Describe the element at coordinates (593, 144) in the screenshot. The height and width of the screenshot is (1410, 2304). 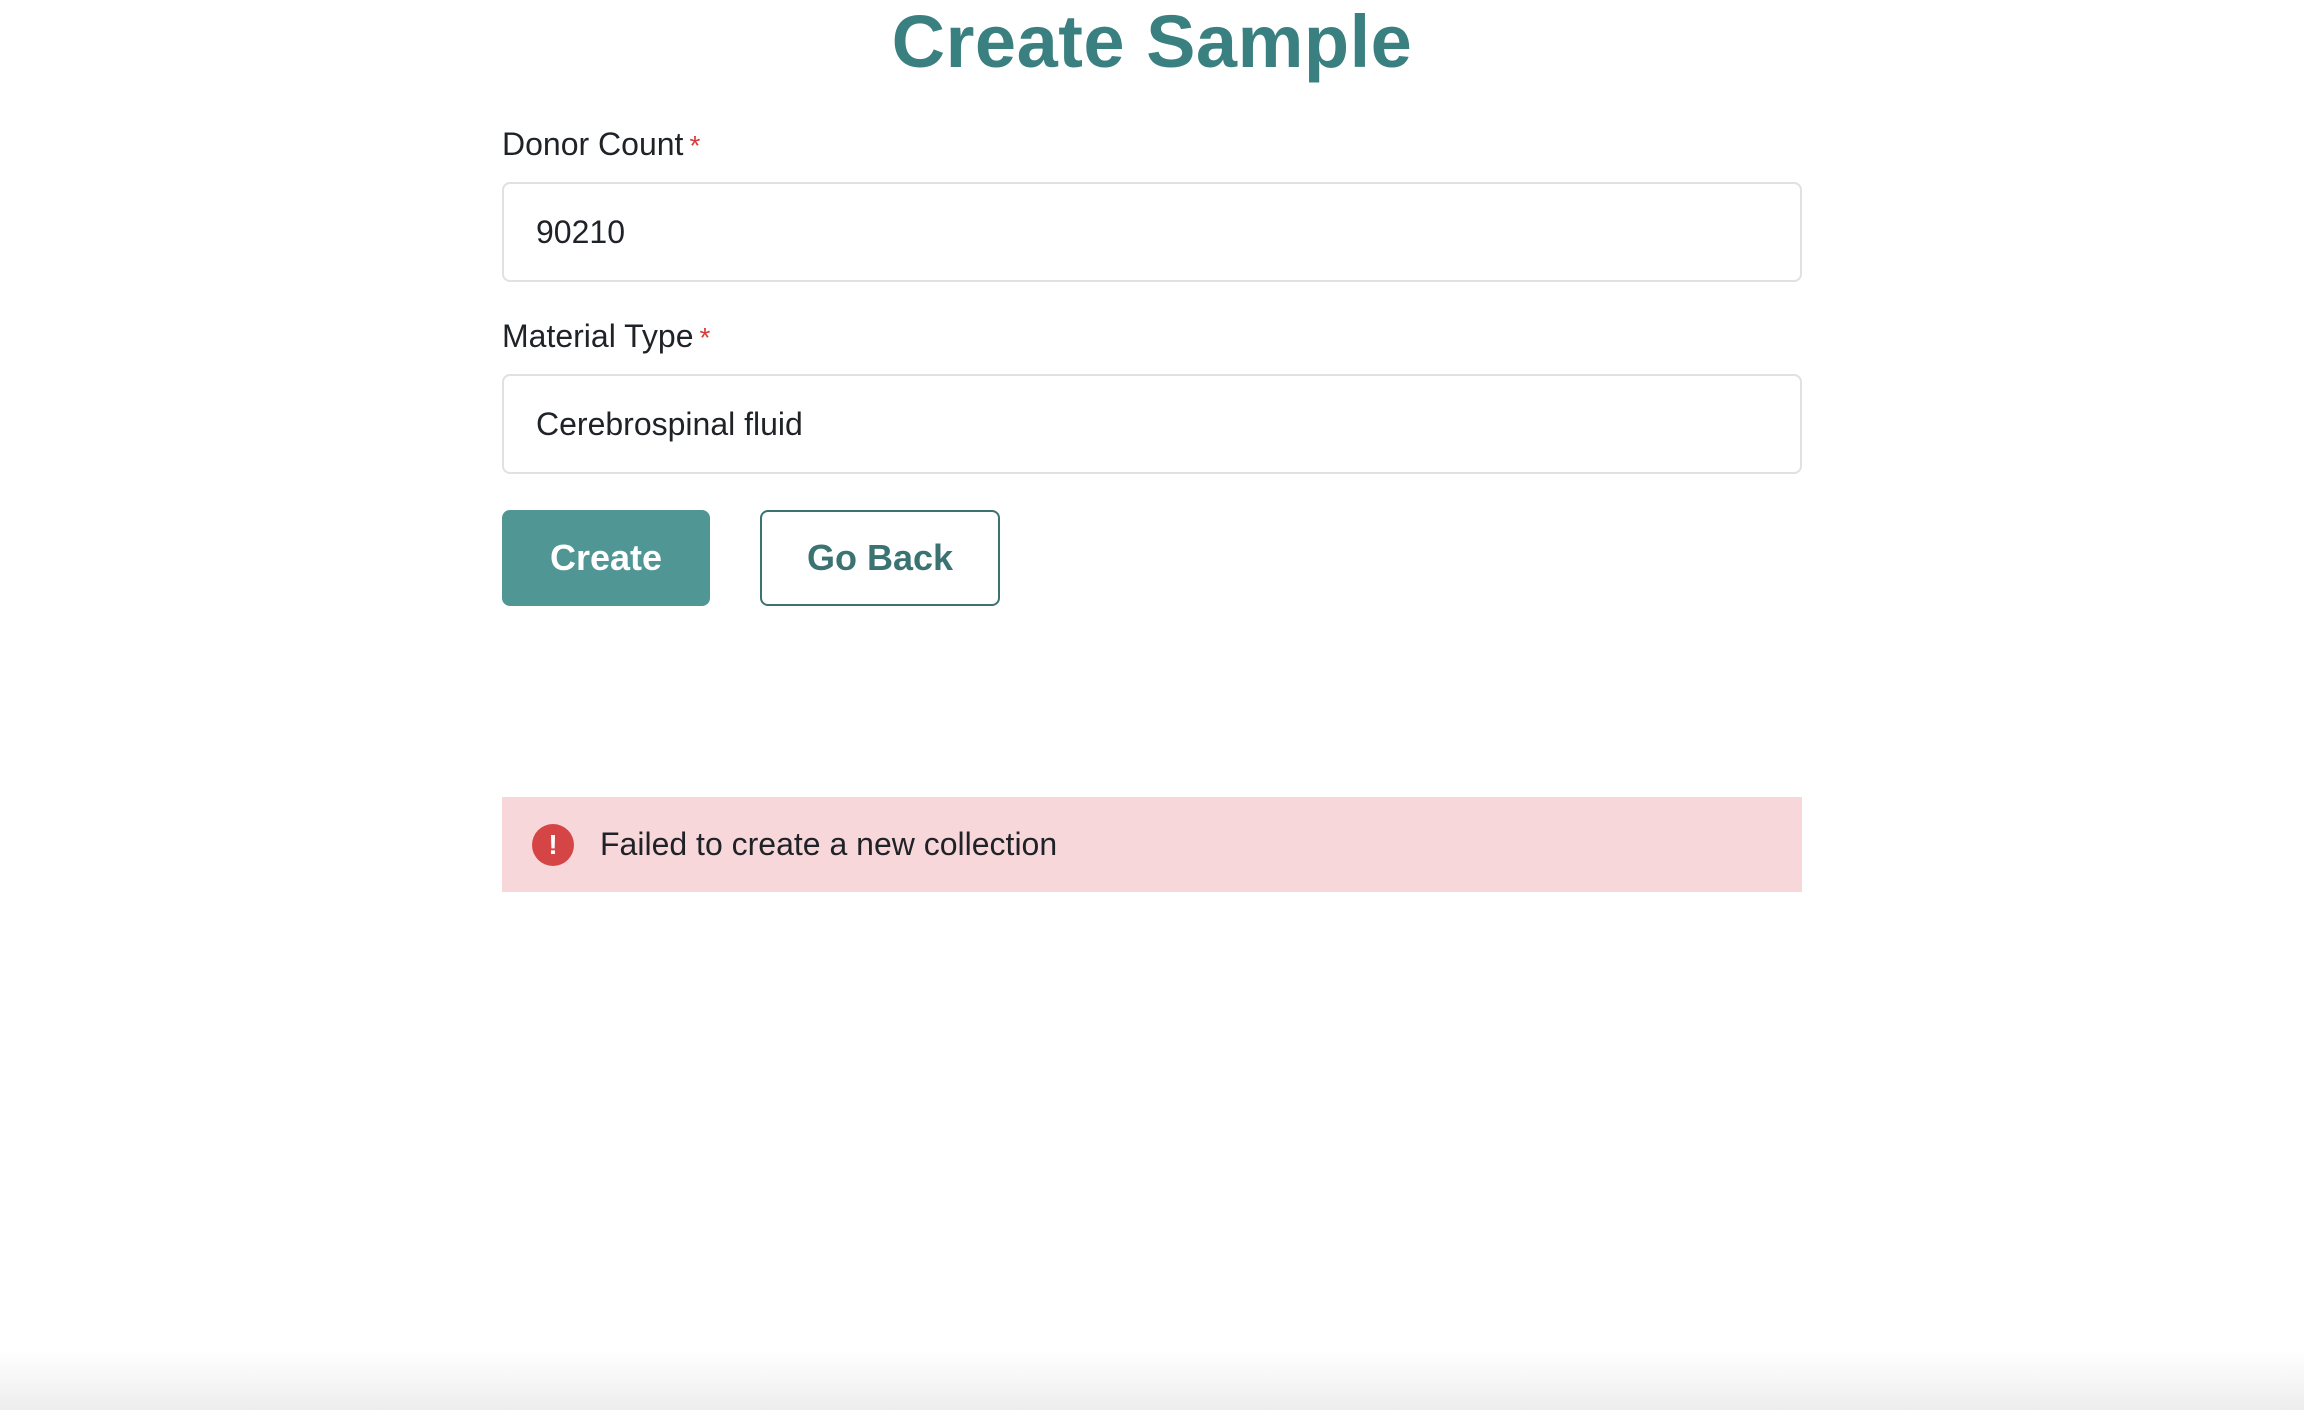
I see `donor-count-label-text: Donor Count` at that location.